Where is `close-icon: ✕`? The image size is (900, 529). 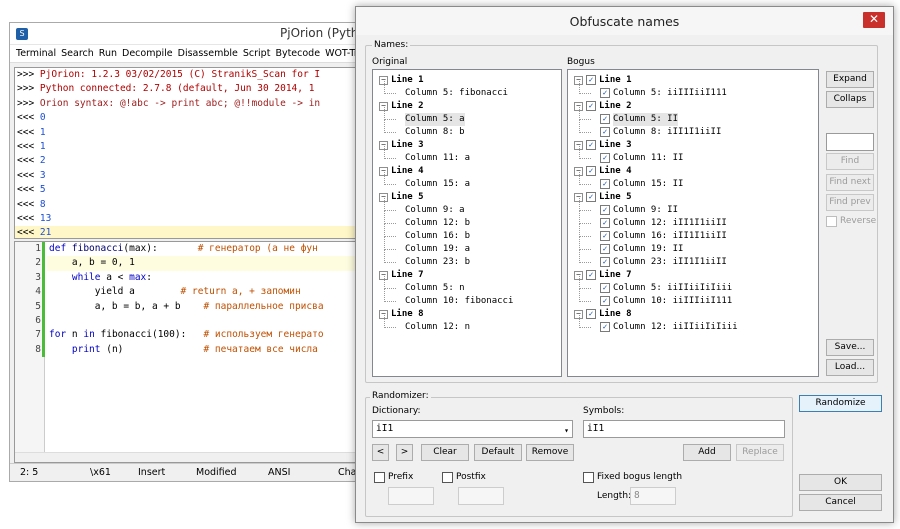
close-icon: ✕ is located at coordinates (874, 20).